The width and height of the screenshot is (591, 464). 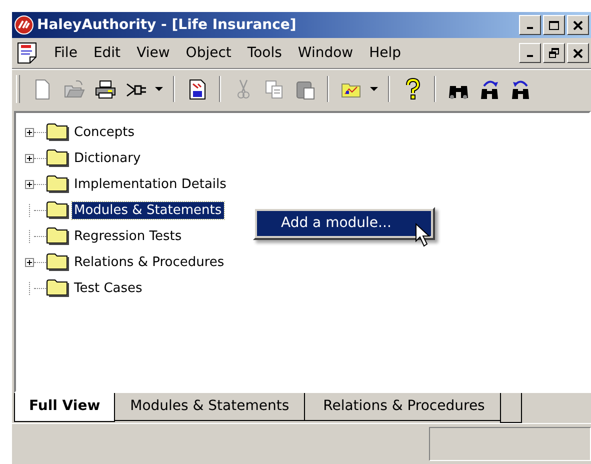 What do you see at coordinates (264, 53) in the screenshot?
I see `menu-item: Tools` at bounding box center [264, 53].